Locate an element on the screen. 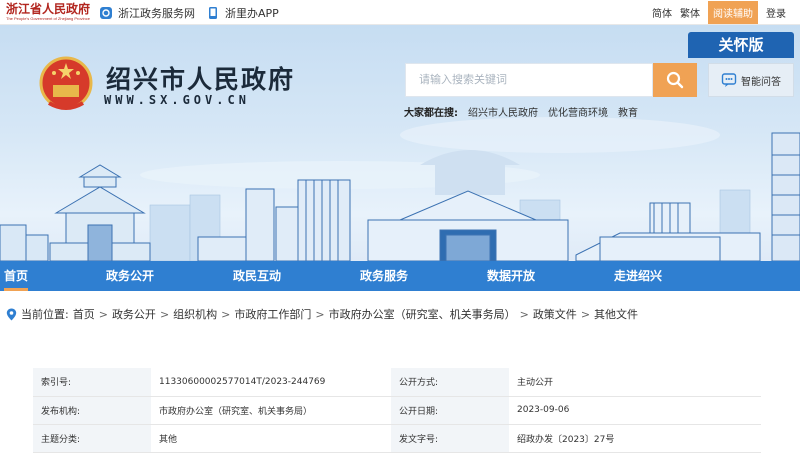 The image size is (800, 460). publisher-label: 发布机构: is located at coordinates (92, 410).